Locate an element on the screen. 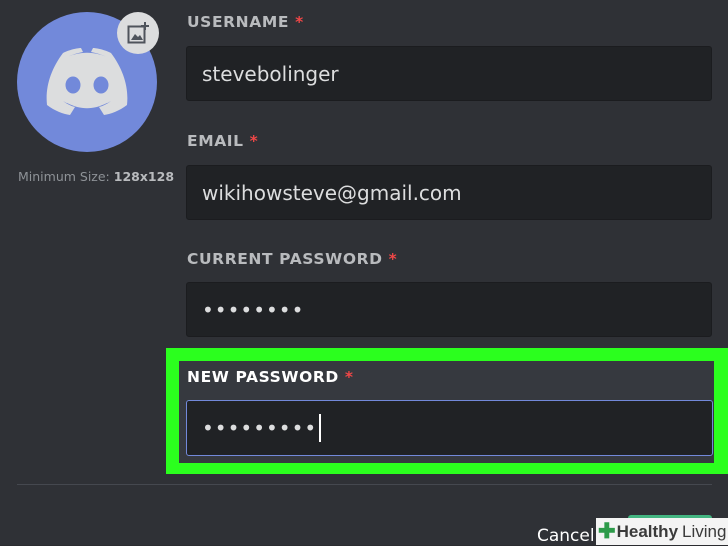 This screenshot has width=728, height=546. current-password-label: CURRENT PASSWORD * is located at coordinates (292, 259).